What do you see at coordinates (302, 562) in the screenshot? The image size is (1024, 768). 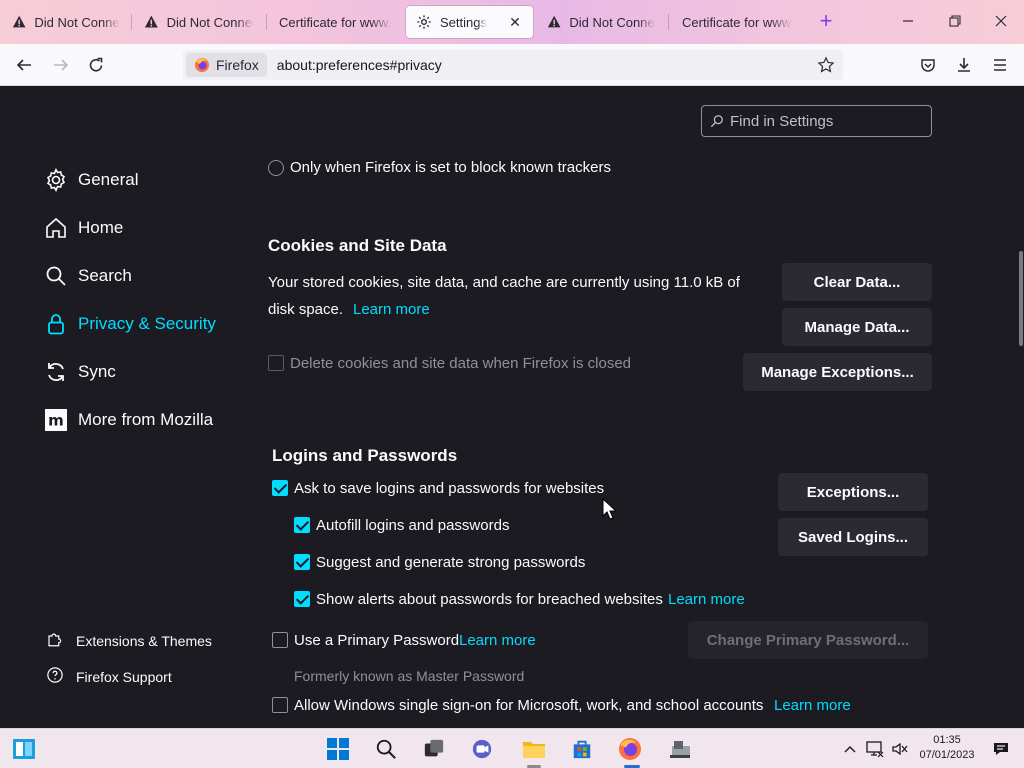 I see `suggest-passwords-checkbox` at bounding box center [302, 562].